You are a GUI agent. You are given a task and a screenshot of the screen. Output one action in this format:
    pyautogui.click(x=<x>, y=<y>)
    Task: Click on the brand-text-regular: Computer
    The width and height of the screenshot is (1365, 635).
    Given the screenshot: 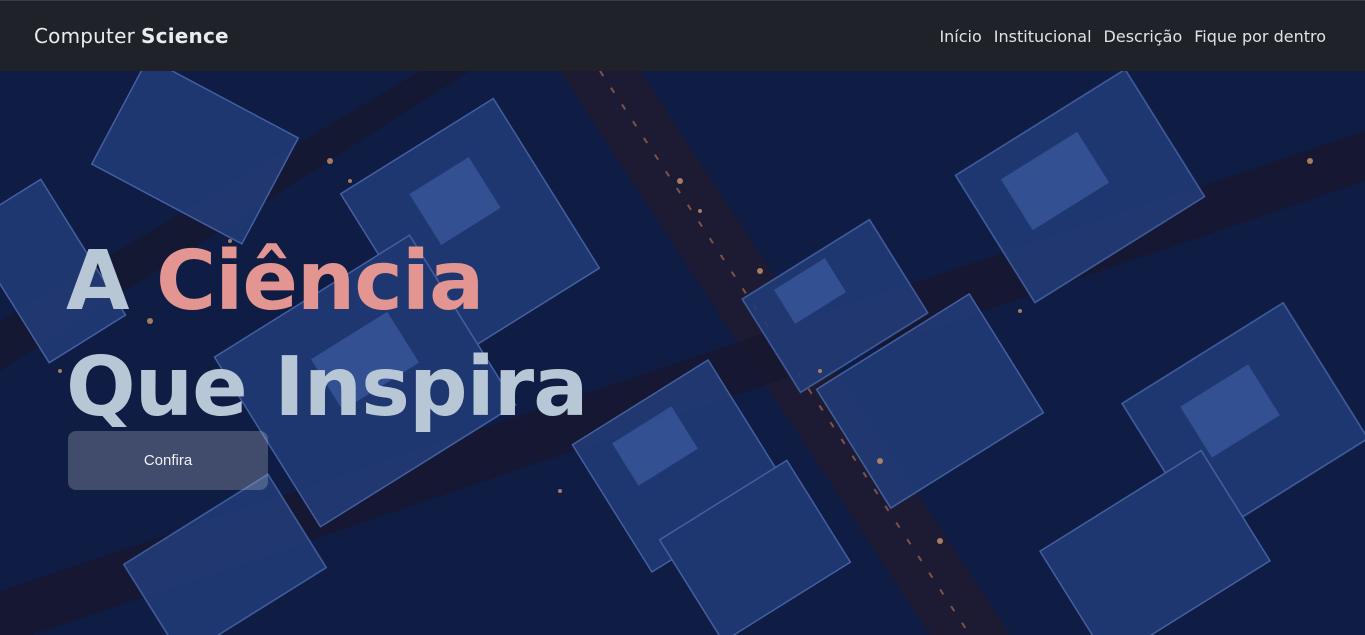 What is the action you would take?
    pyautogui.click(x=85, y=36)
    